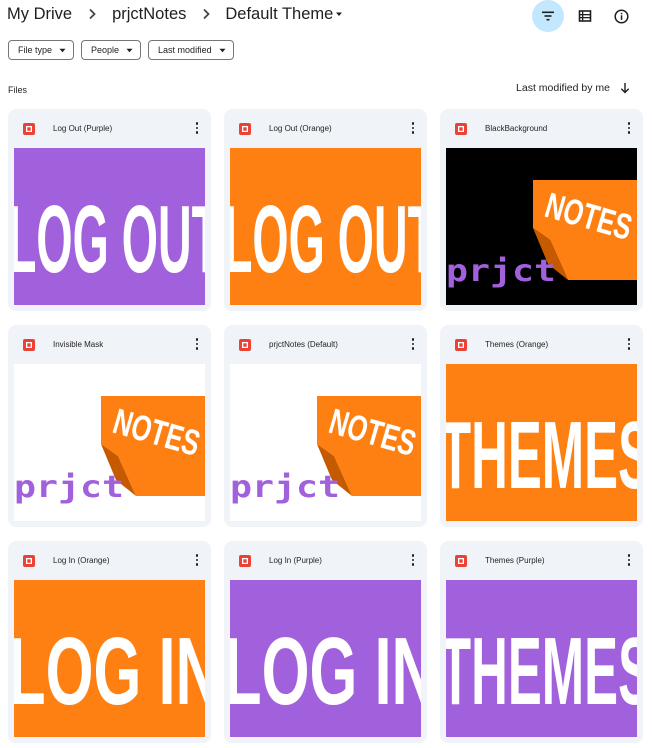 This screenshot has height=748, width=652. I want to click on file-card: BlackBackground NOTES prjct, so click(541, 210).